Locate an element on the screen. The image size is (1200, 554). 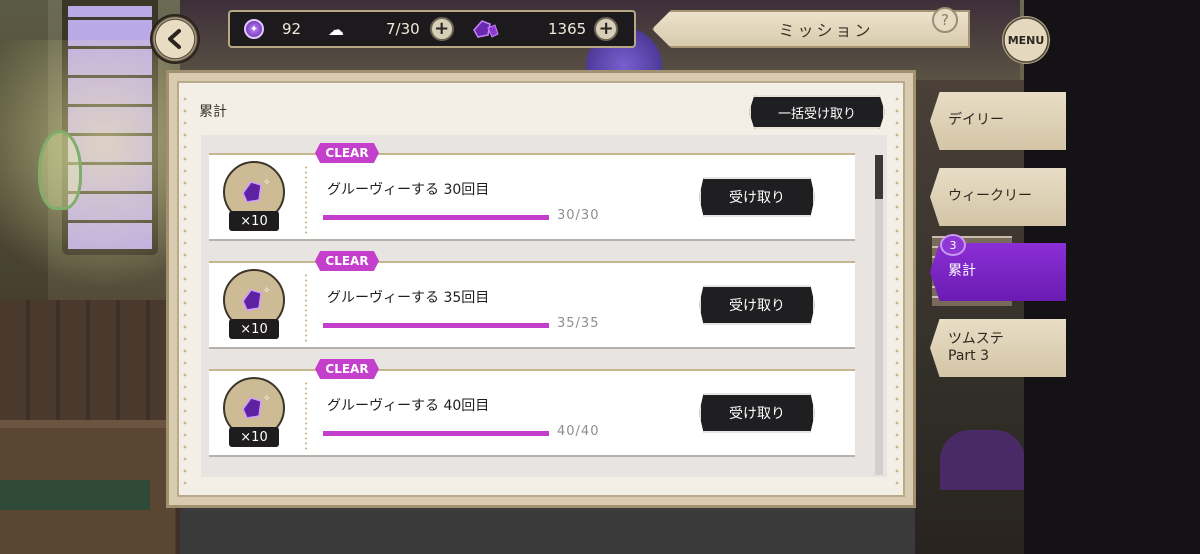
tab-weekly: ウィークリー is located at coordinates (998, 197).